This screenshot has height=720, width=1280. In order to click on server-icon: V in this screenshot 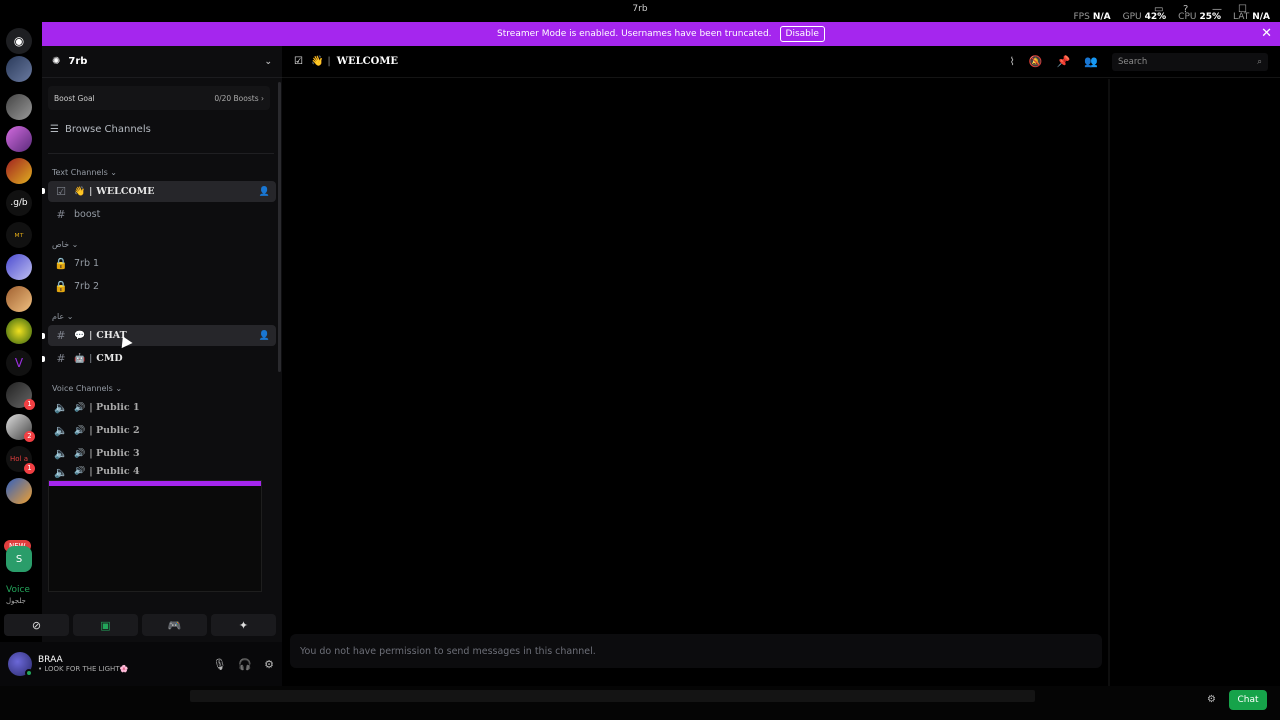, I will do `click(19, 363)`.